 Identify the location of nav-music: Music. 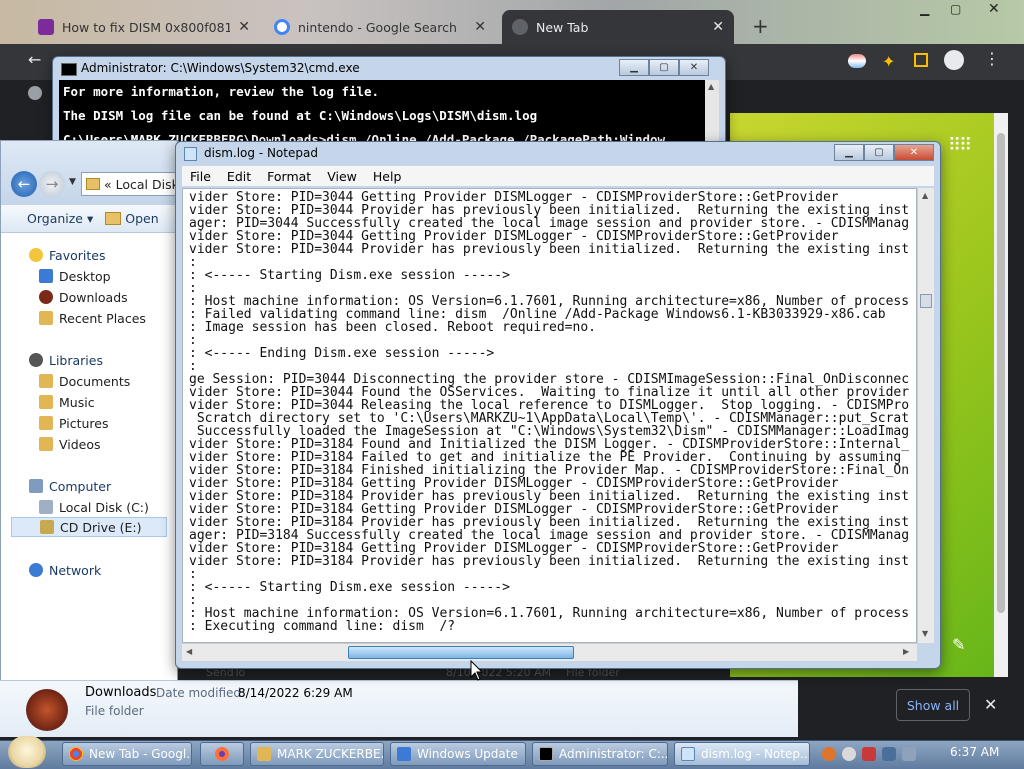
(67, 402).